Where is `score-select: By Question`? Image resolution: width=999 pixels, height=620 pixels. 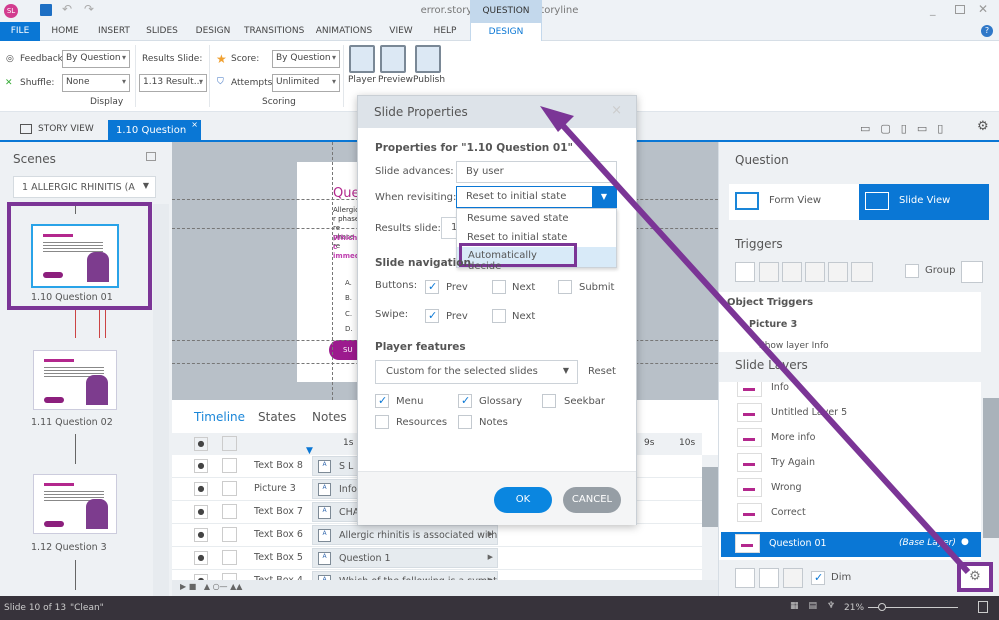
score-select: By Question is located at coordinates (306, 59).